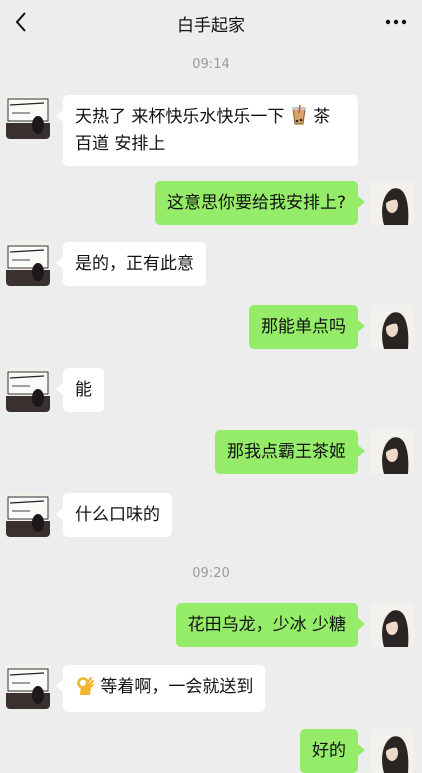  Describe the element at coordinates (131, 264) in the screenshot. I see `message-bubble-incoming: 是的，正有此意` at that location.